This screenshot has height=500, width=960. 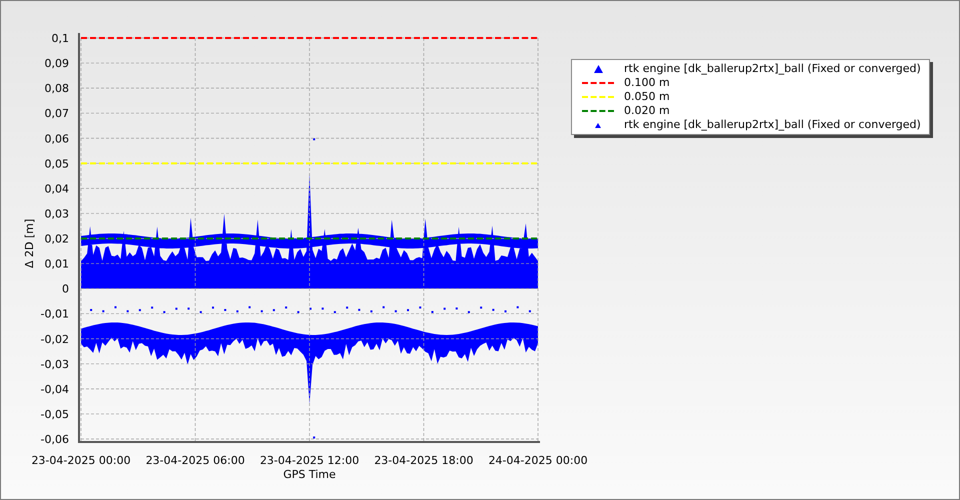 What do you see at coordinates (647, 110) in the screenshot?
I see `legend-label: 0.020 m` at bounding box center [647, 110].